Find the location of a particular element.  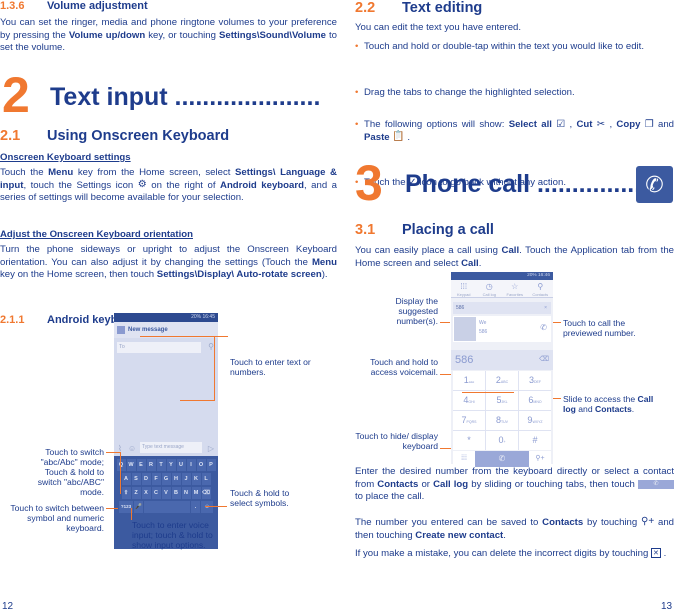

mic-key: 🎤 is located at coordinates (138, 507).